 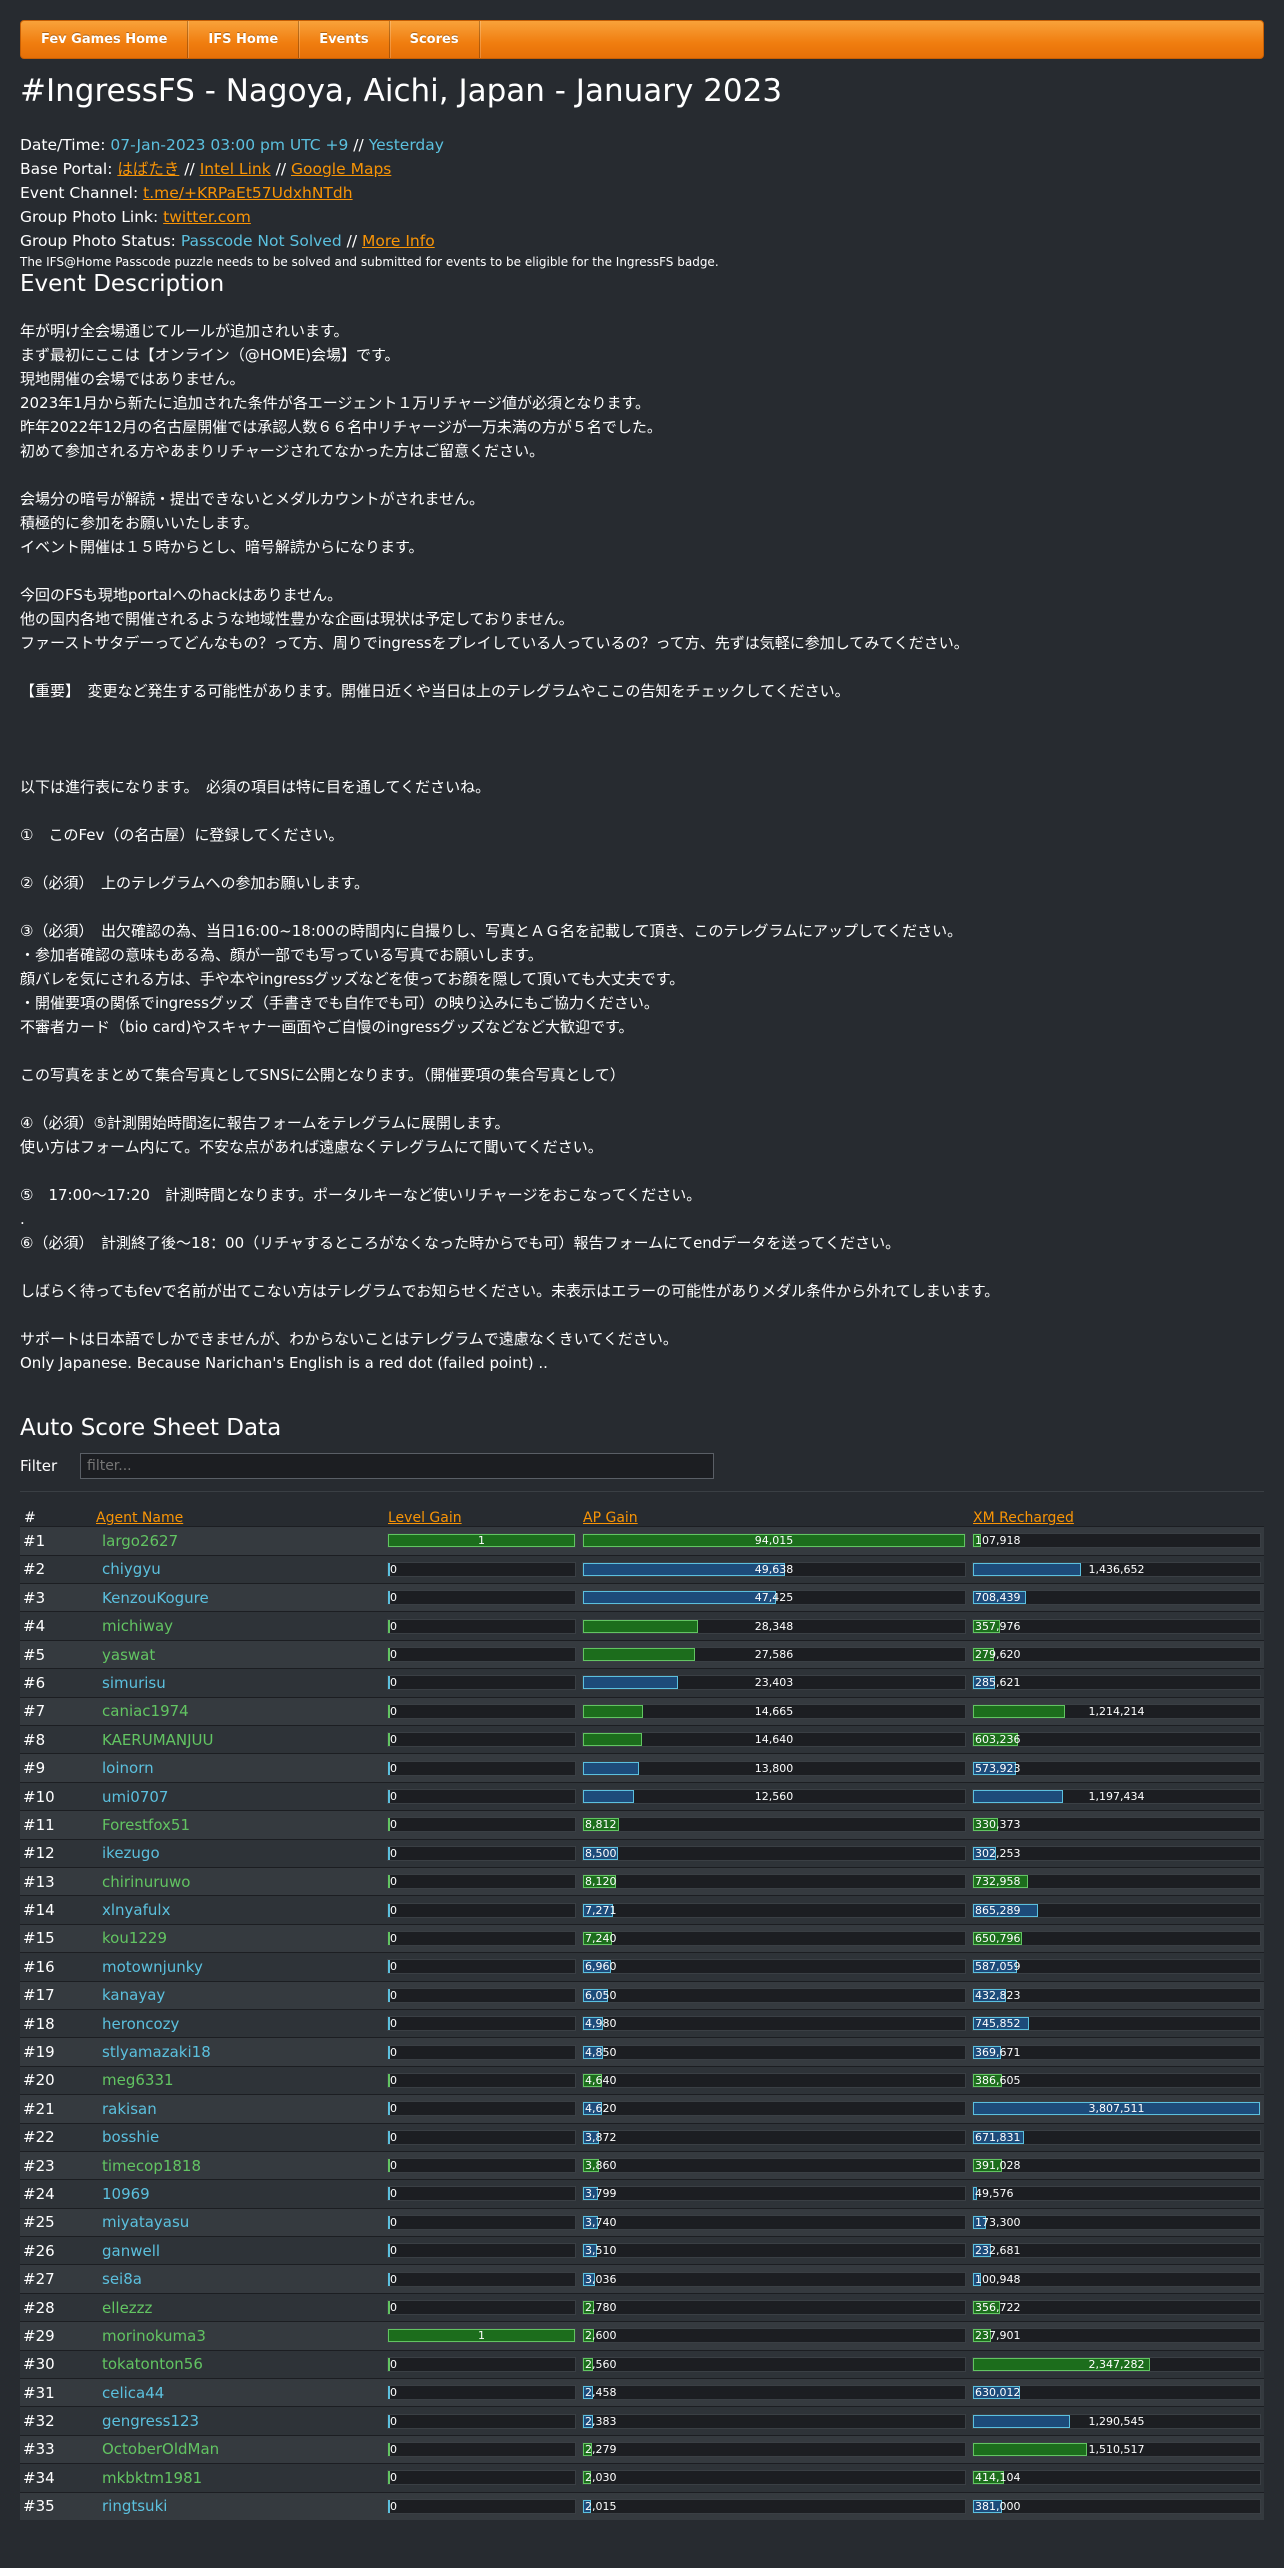 I want to click on agent-name-cell: loinorn, so click(x=238, y=1768).